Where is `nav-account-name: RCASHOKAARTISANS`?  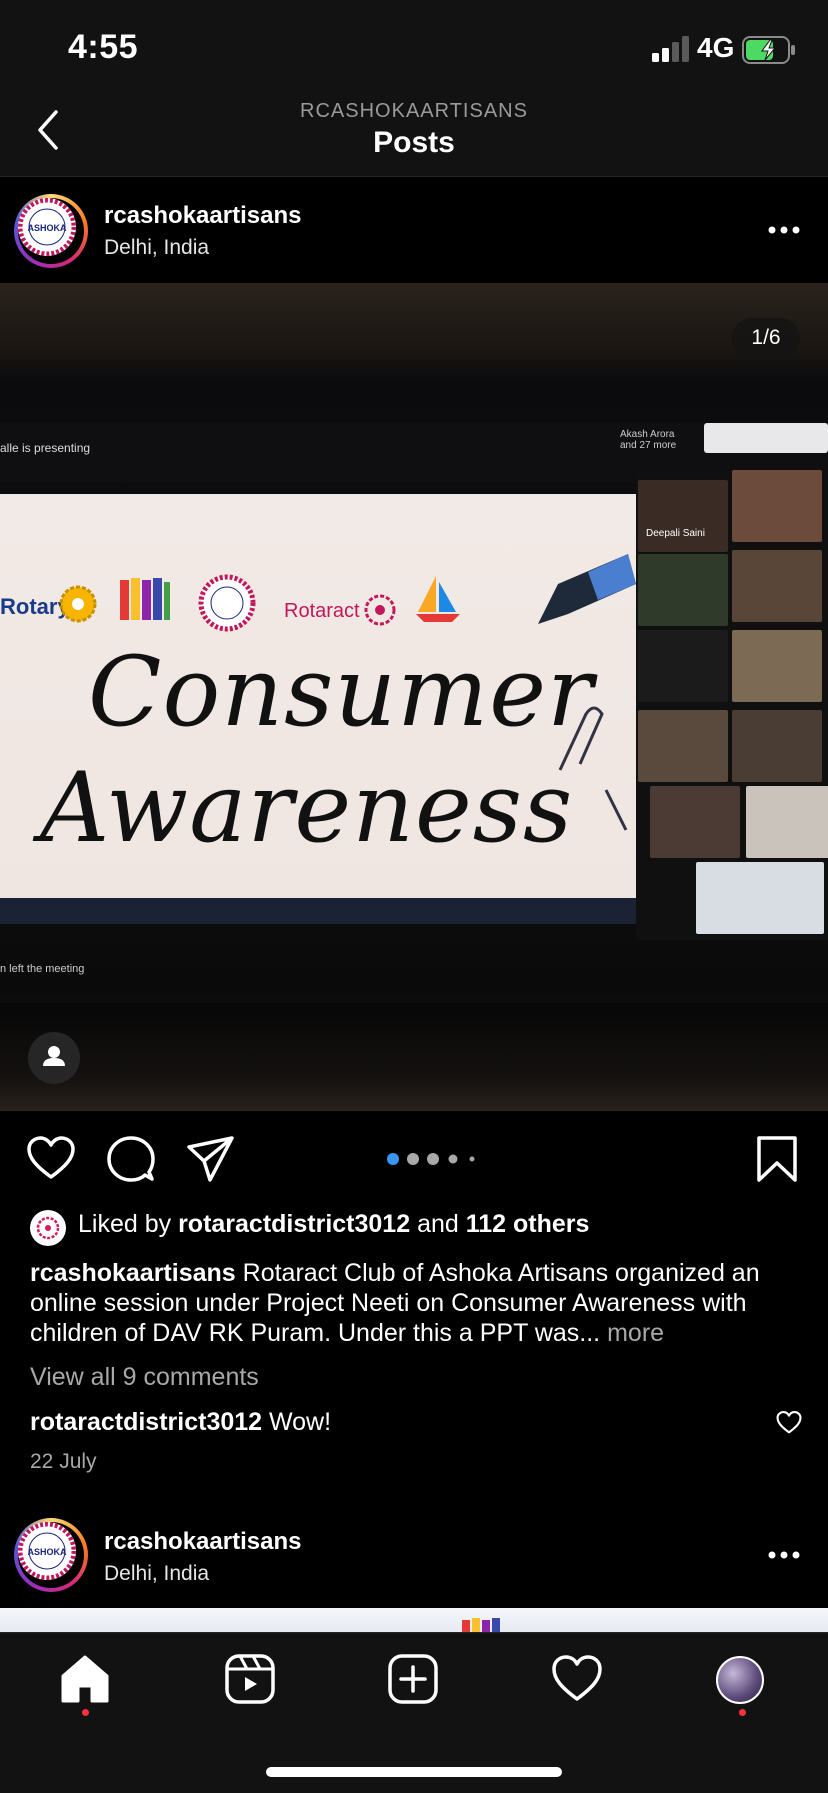
nav-account-name: RCASHOKAARTISANS is located at coordinates (414, 111).